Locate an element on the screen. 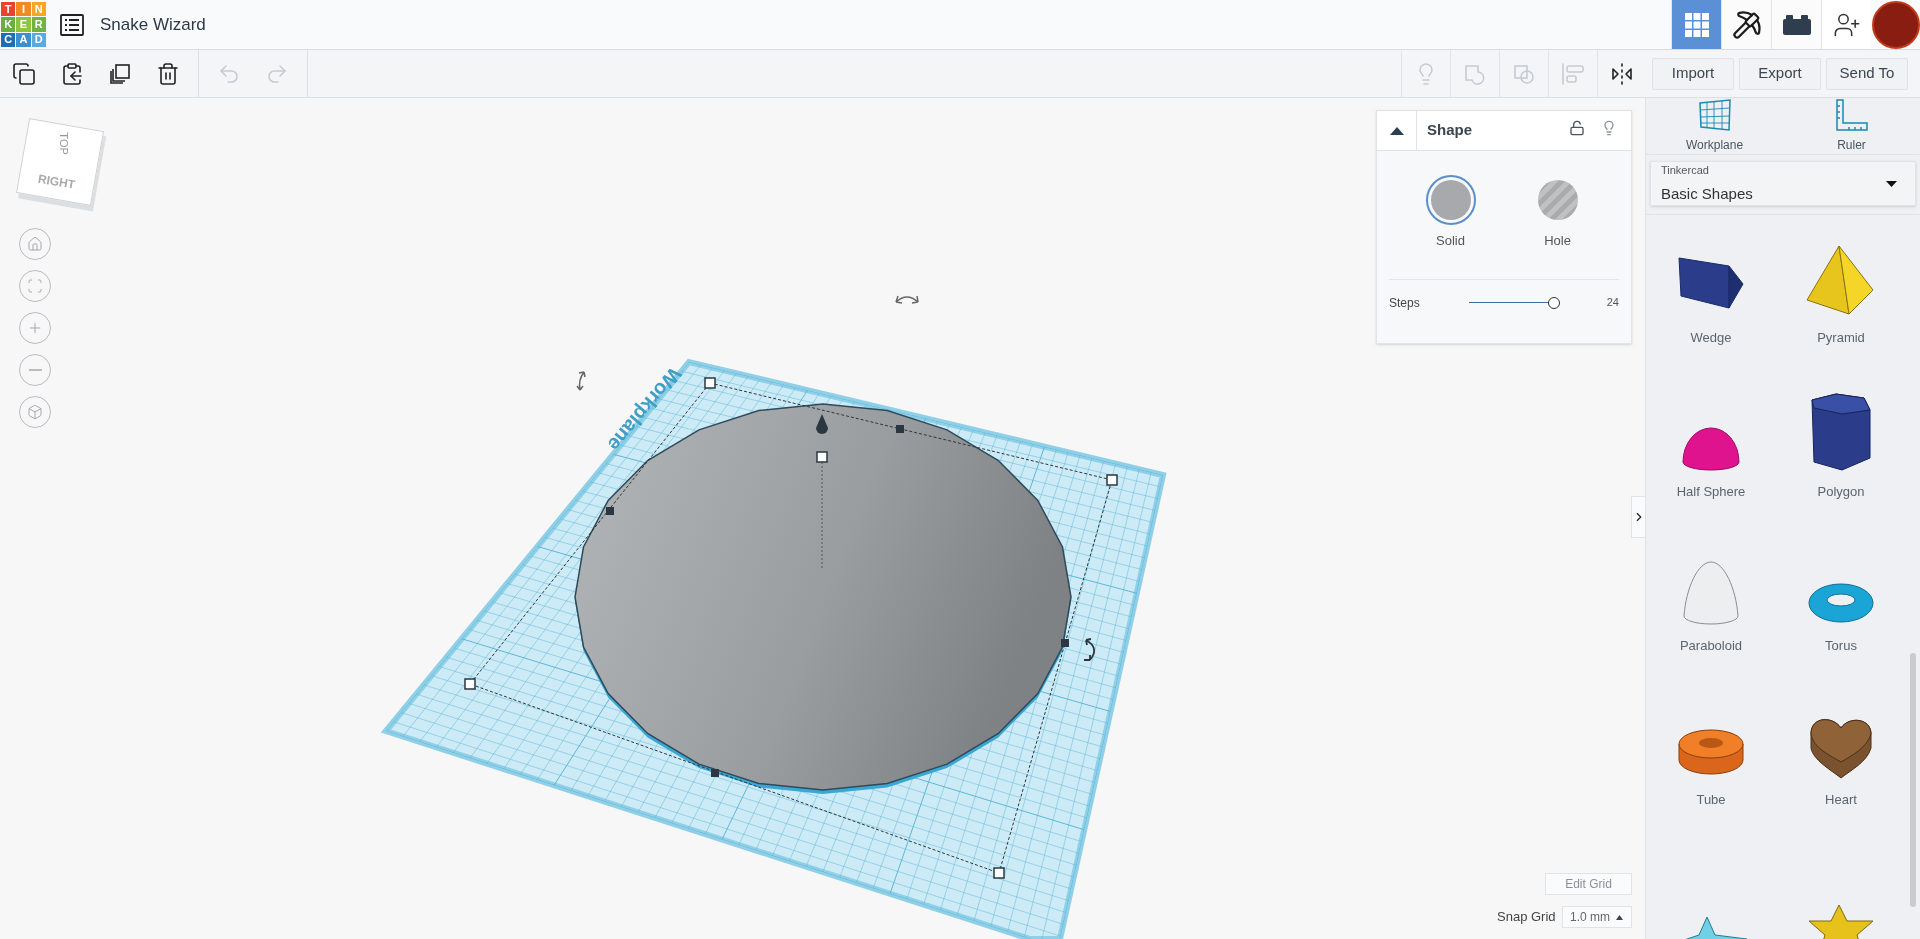 The width and height of the screenshot is (1920, 939). snap-grid-dropdown: 1.0 mm is located at coordinates (1596, 917).